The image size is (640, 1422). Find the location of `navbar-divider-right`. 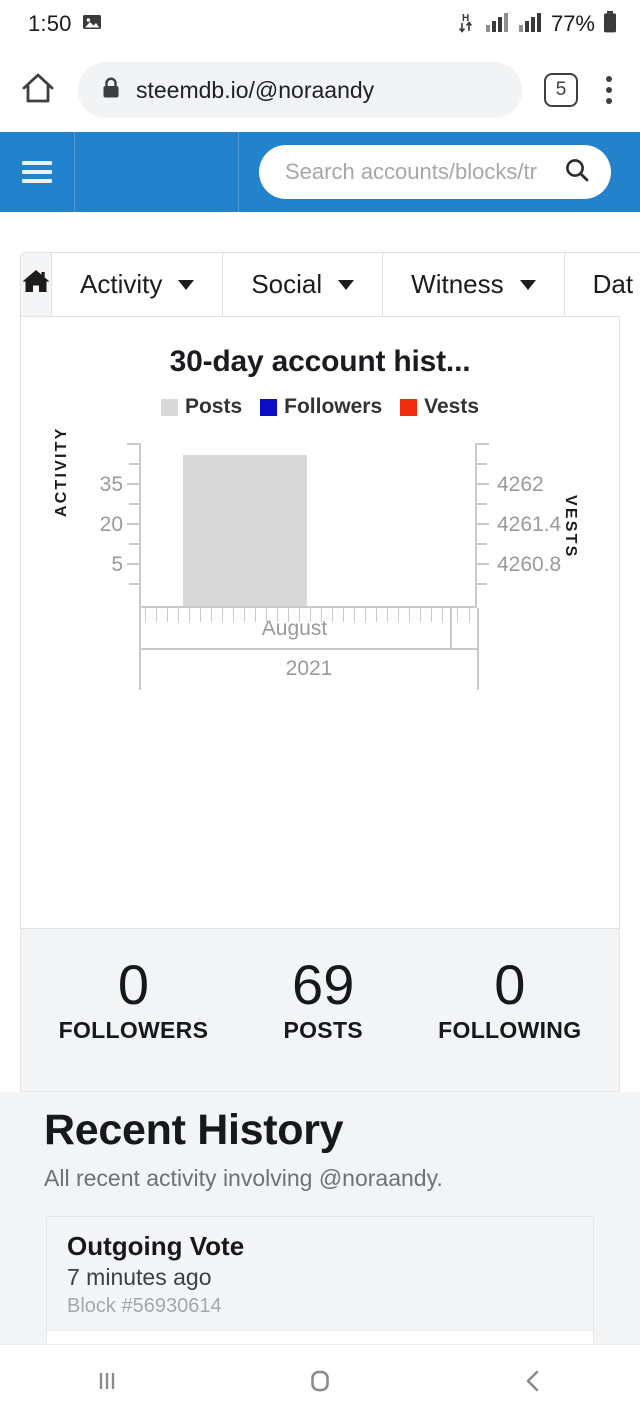

navbar-divider-right is located at coordinates (238, 172).